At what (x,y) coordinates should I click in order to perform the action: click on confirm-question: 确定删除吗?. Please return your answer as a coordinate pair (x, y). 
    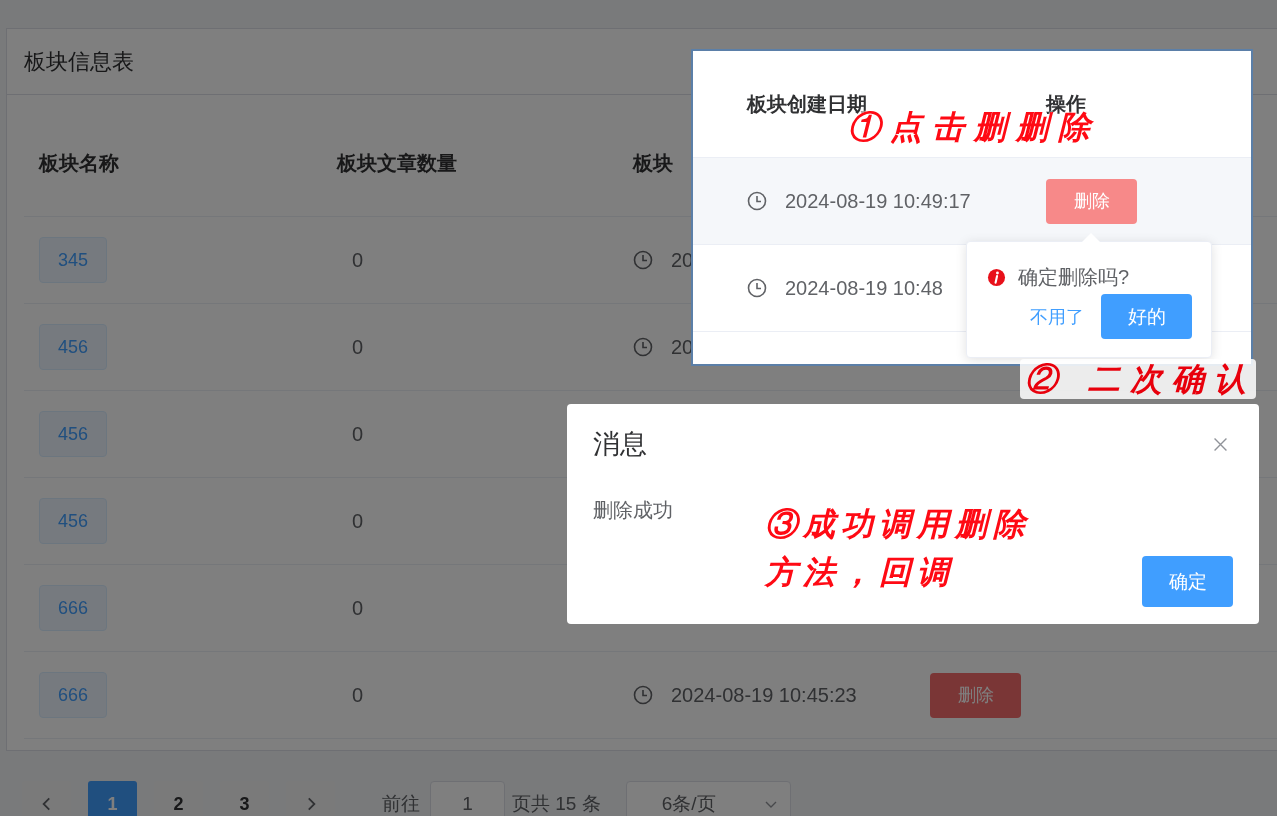
    Looking at the image, I should click on (1074, 277).